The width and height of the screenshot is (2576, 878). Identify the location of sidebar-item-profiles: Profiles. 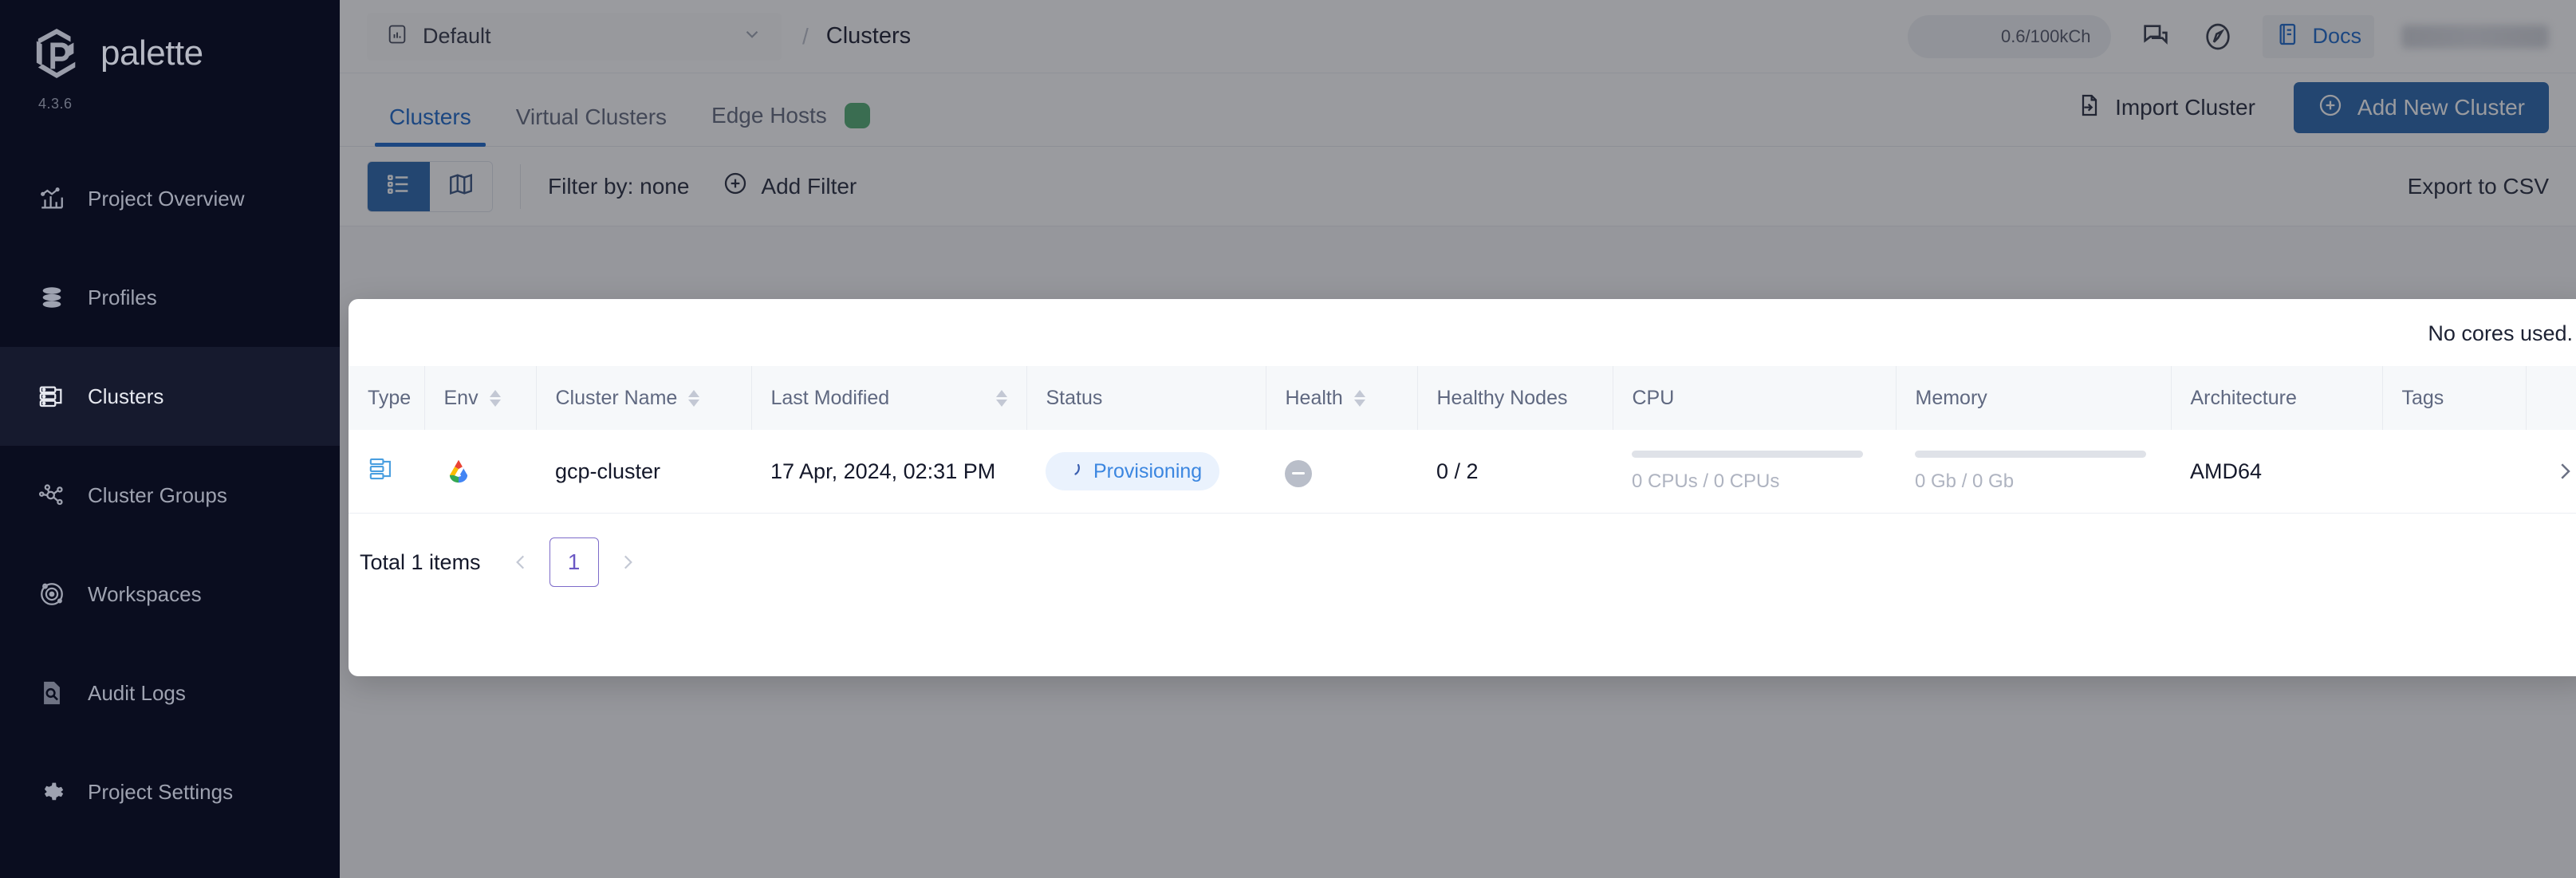
(170, 297).